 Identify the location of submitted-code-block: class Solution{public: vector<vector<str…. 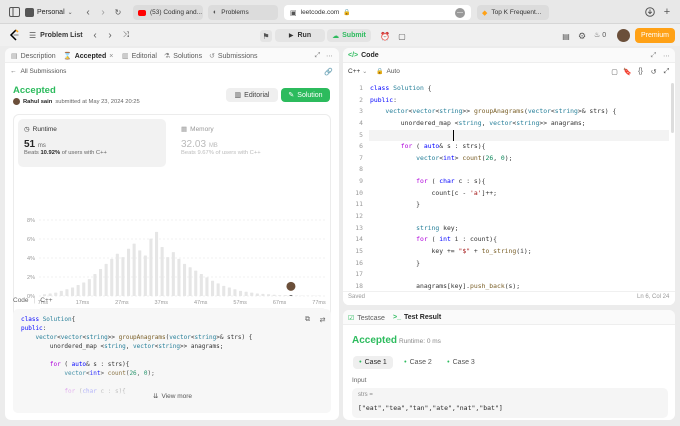
(172, 361).